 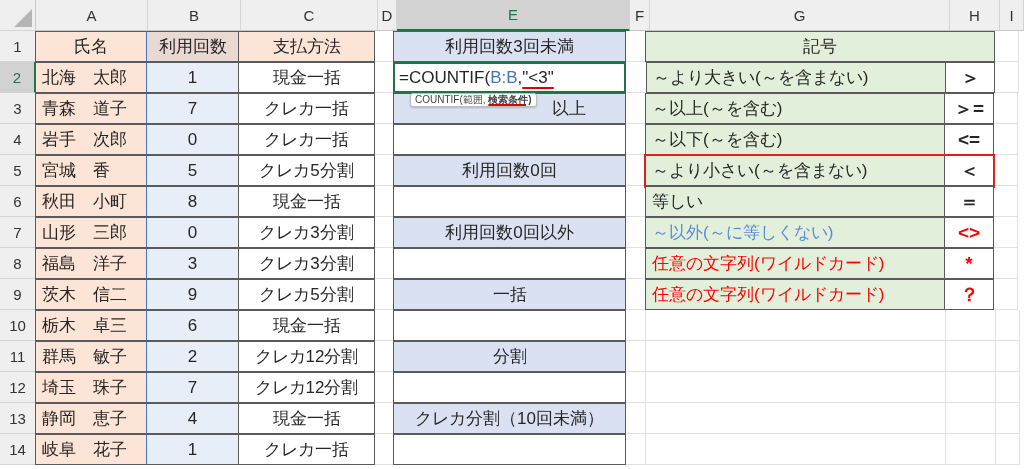 I want to click on column-header: D, so click(x=387, y=15).